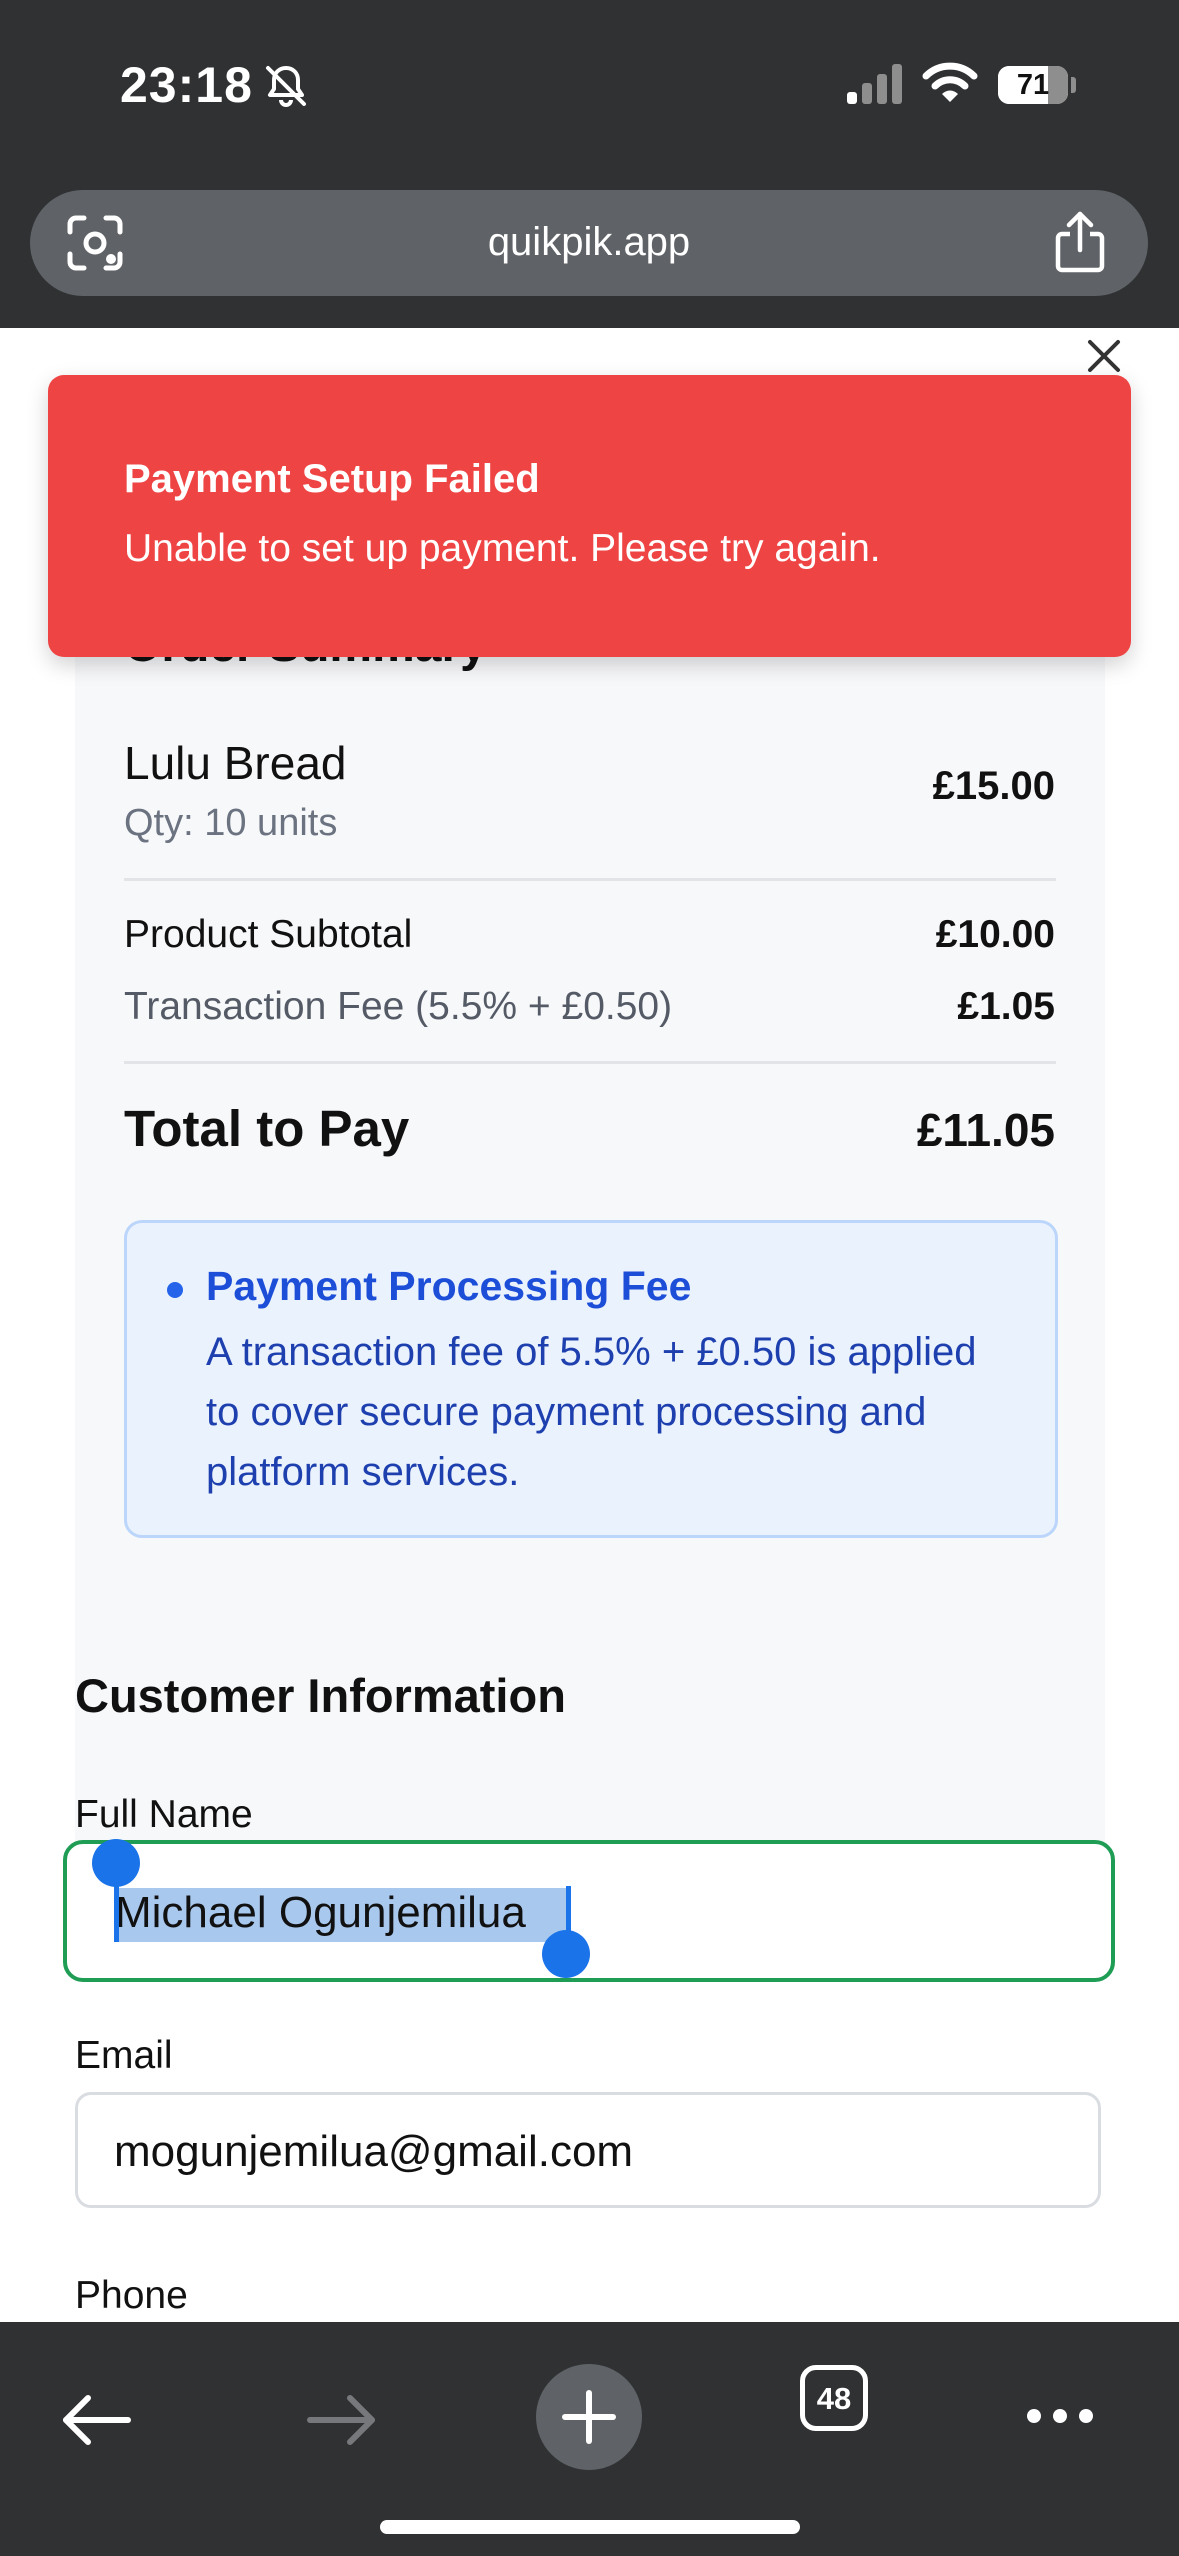  I want to click on item-name: Lulu Bread, so click(235, 763).